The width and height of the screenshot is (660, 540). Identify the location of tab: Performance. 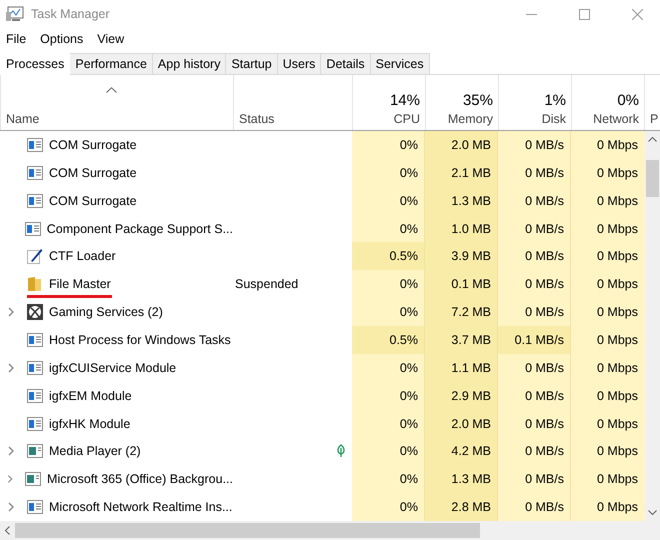
(111, 63).